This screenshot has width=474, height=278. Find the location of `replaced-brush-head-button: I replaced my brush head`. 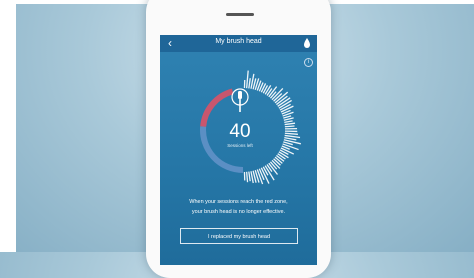

replaced-brush-head-button: I replaced my brush head is located at coordinates (239, 236).